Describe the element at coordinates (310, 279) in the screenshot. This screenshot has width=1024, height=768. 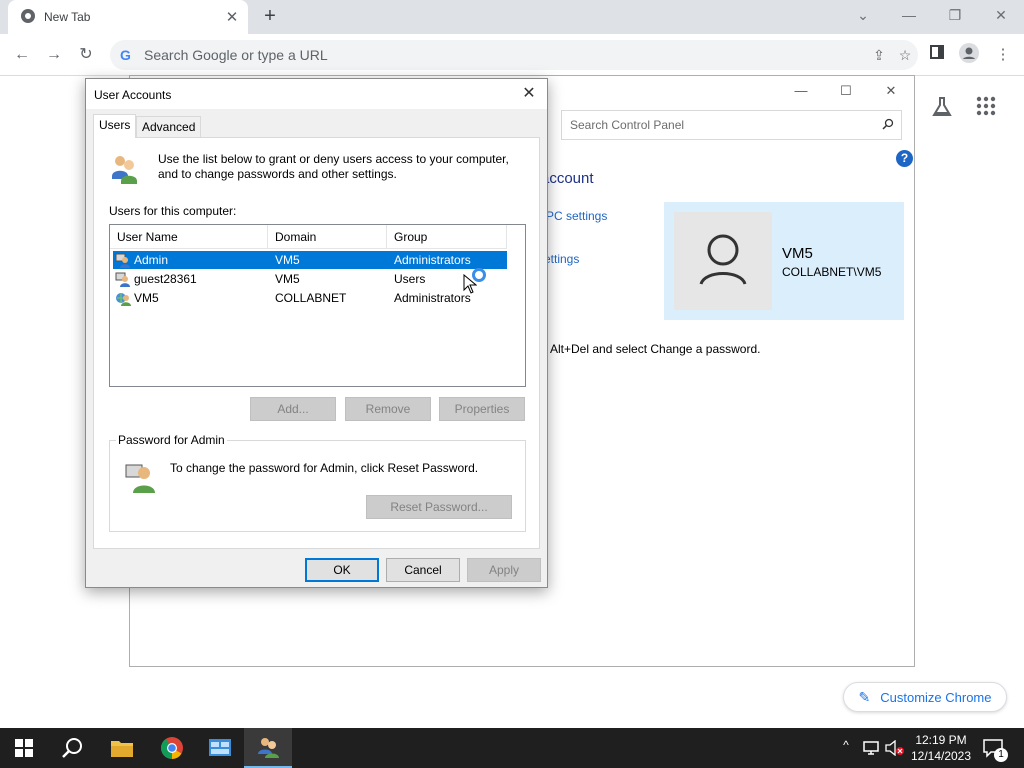
I see `table-row: guest28361 VM5 Users` at that location.